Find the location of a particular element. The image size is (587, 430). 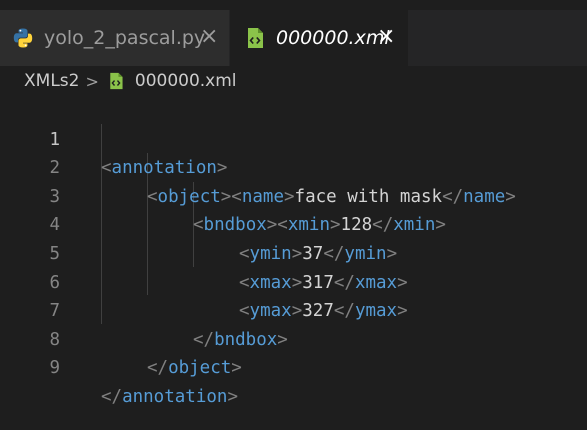

tab-yolo-2-pascal-py: yolo_2_pascal.py × is located at coordinates (115, 38).